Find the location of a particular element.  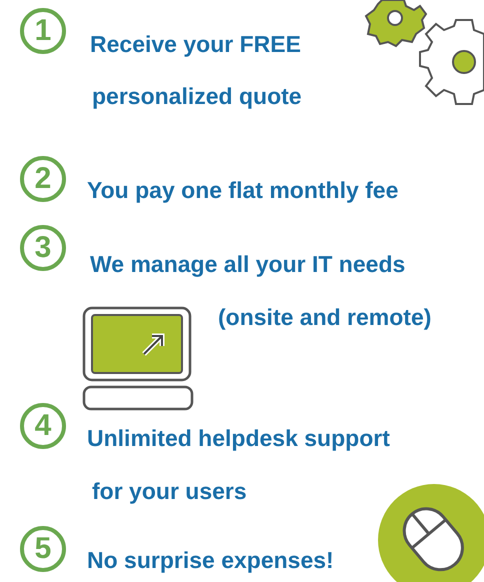

step-text: for your users is located at coordinates (169, 491).